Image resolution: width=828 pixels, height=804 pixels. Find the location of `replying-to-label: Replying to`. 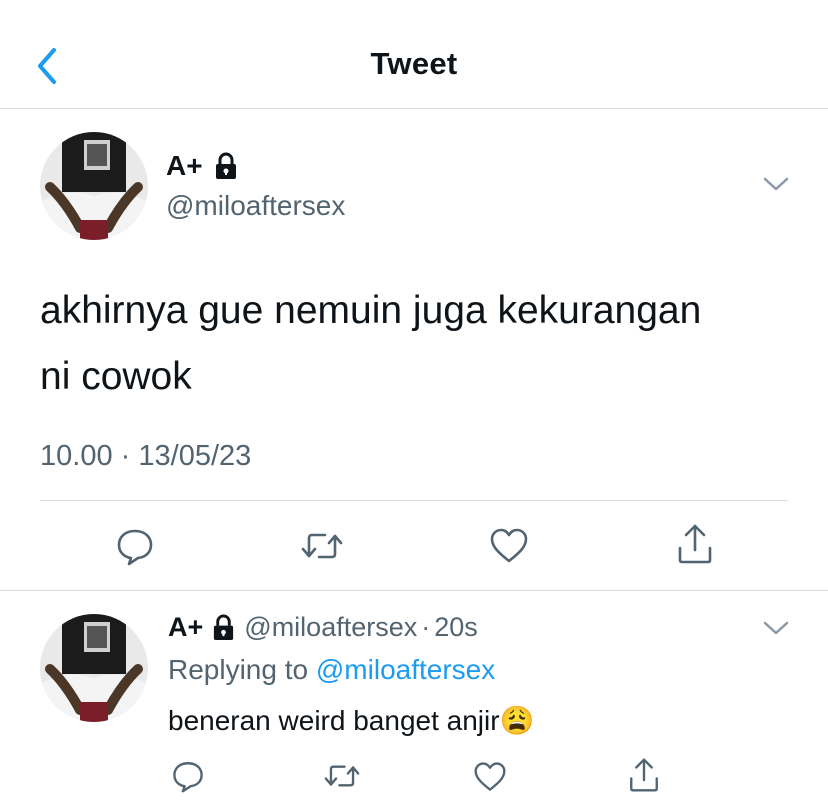

replying-to-label: Replying to is located at coordinates (238, 669).